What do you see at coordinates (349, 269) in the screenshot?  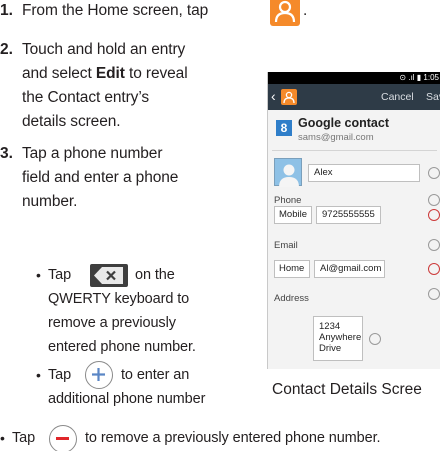 I see `email-field: Al@gmail.com` at bounding box center [349, 269].